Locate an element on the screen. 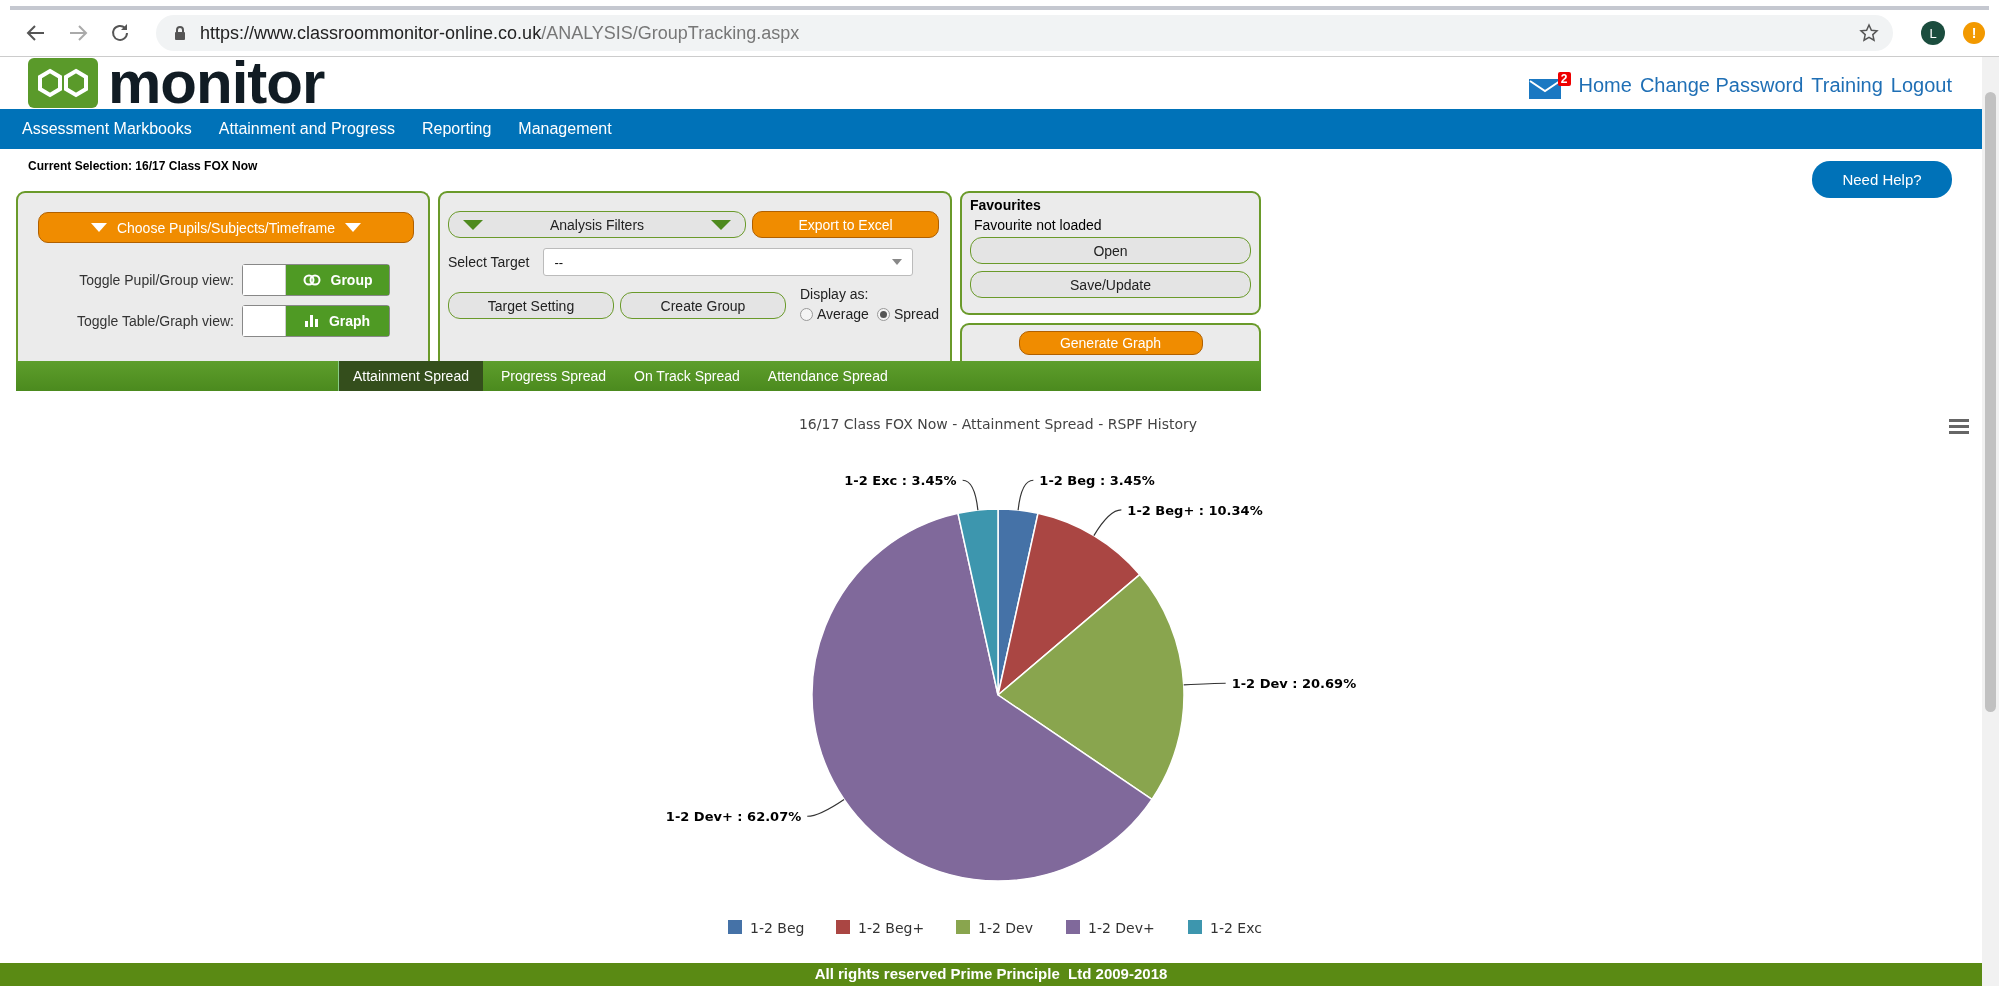 The image size is (1999, 986). legend-item: 1-2 Dev+ is located at coordinates (1110, 928).